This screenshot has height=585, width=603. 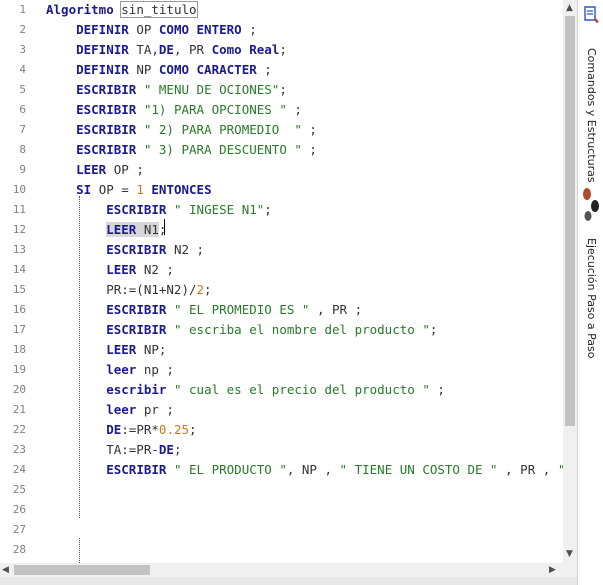 What do you see at coordinates (192, 49) in the screenshot?
I see `code-token: , PR` at bounding box center [192, 49].